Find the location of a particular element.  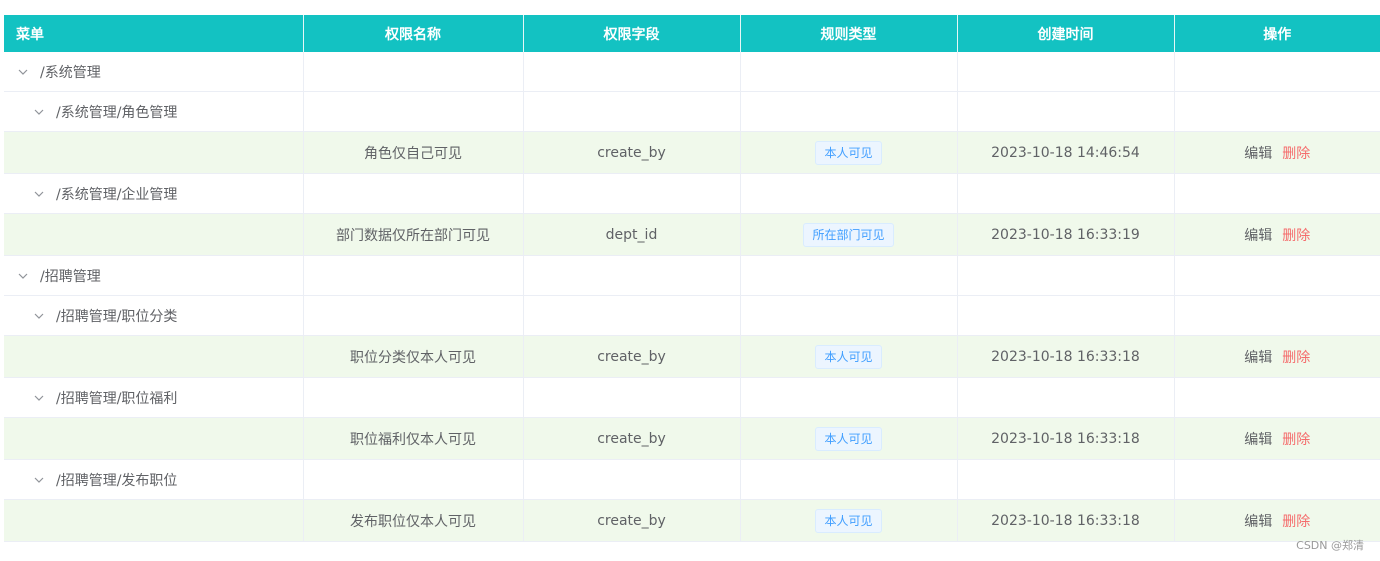

watermark: CSDN @郑清 is located at coordinates (1330, 545).